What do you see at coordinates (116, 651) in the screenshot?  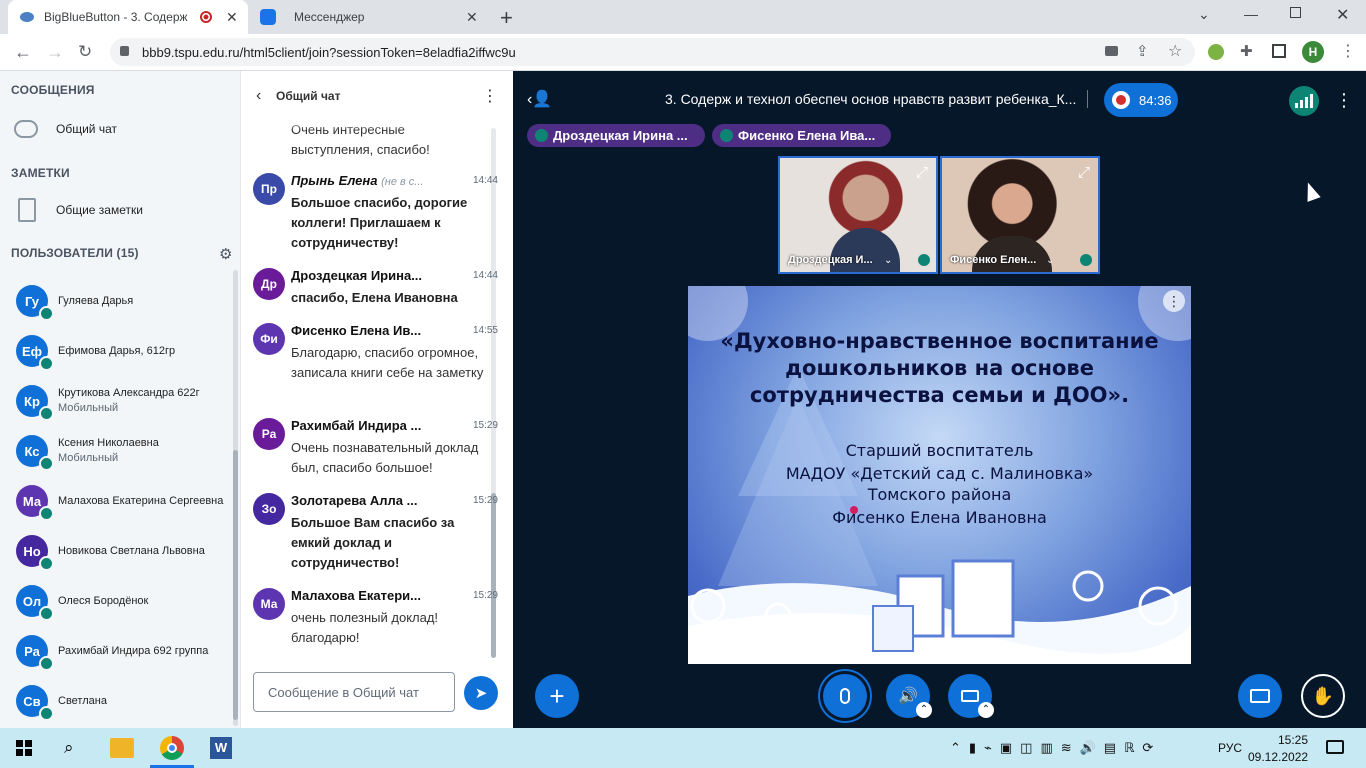 I see `user-list-item: Ра Рахимбай Индира 692 группа` at bounding box center [116, 651].